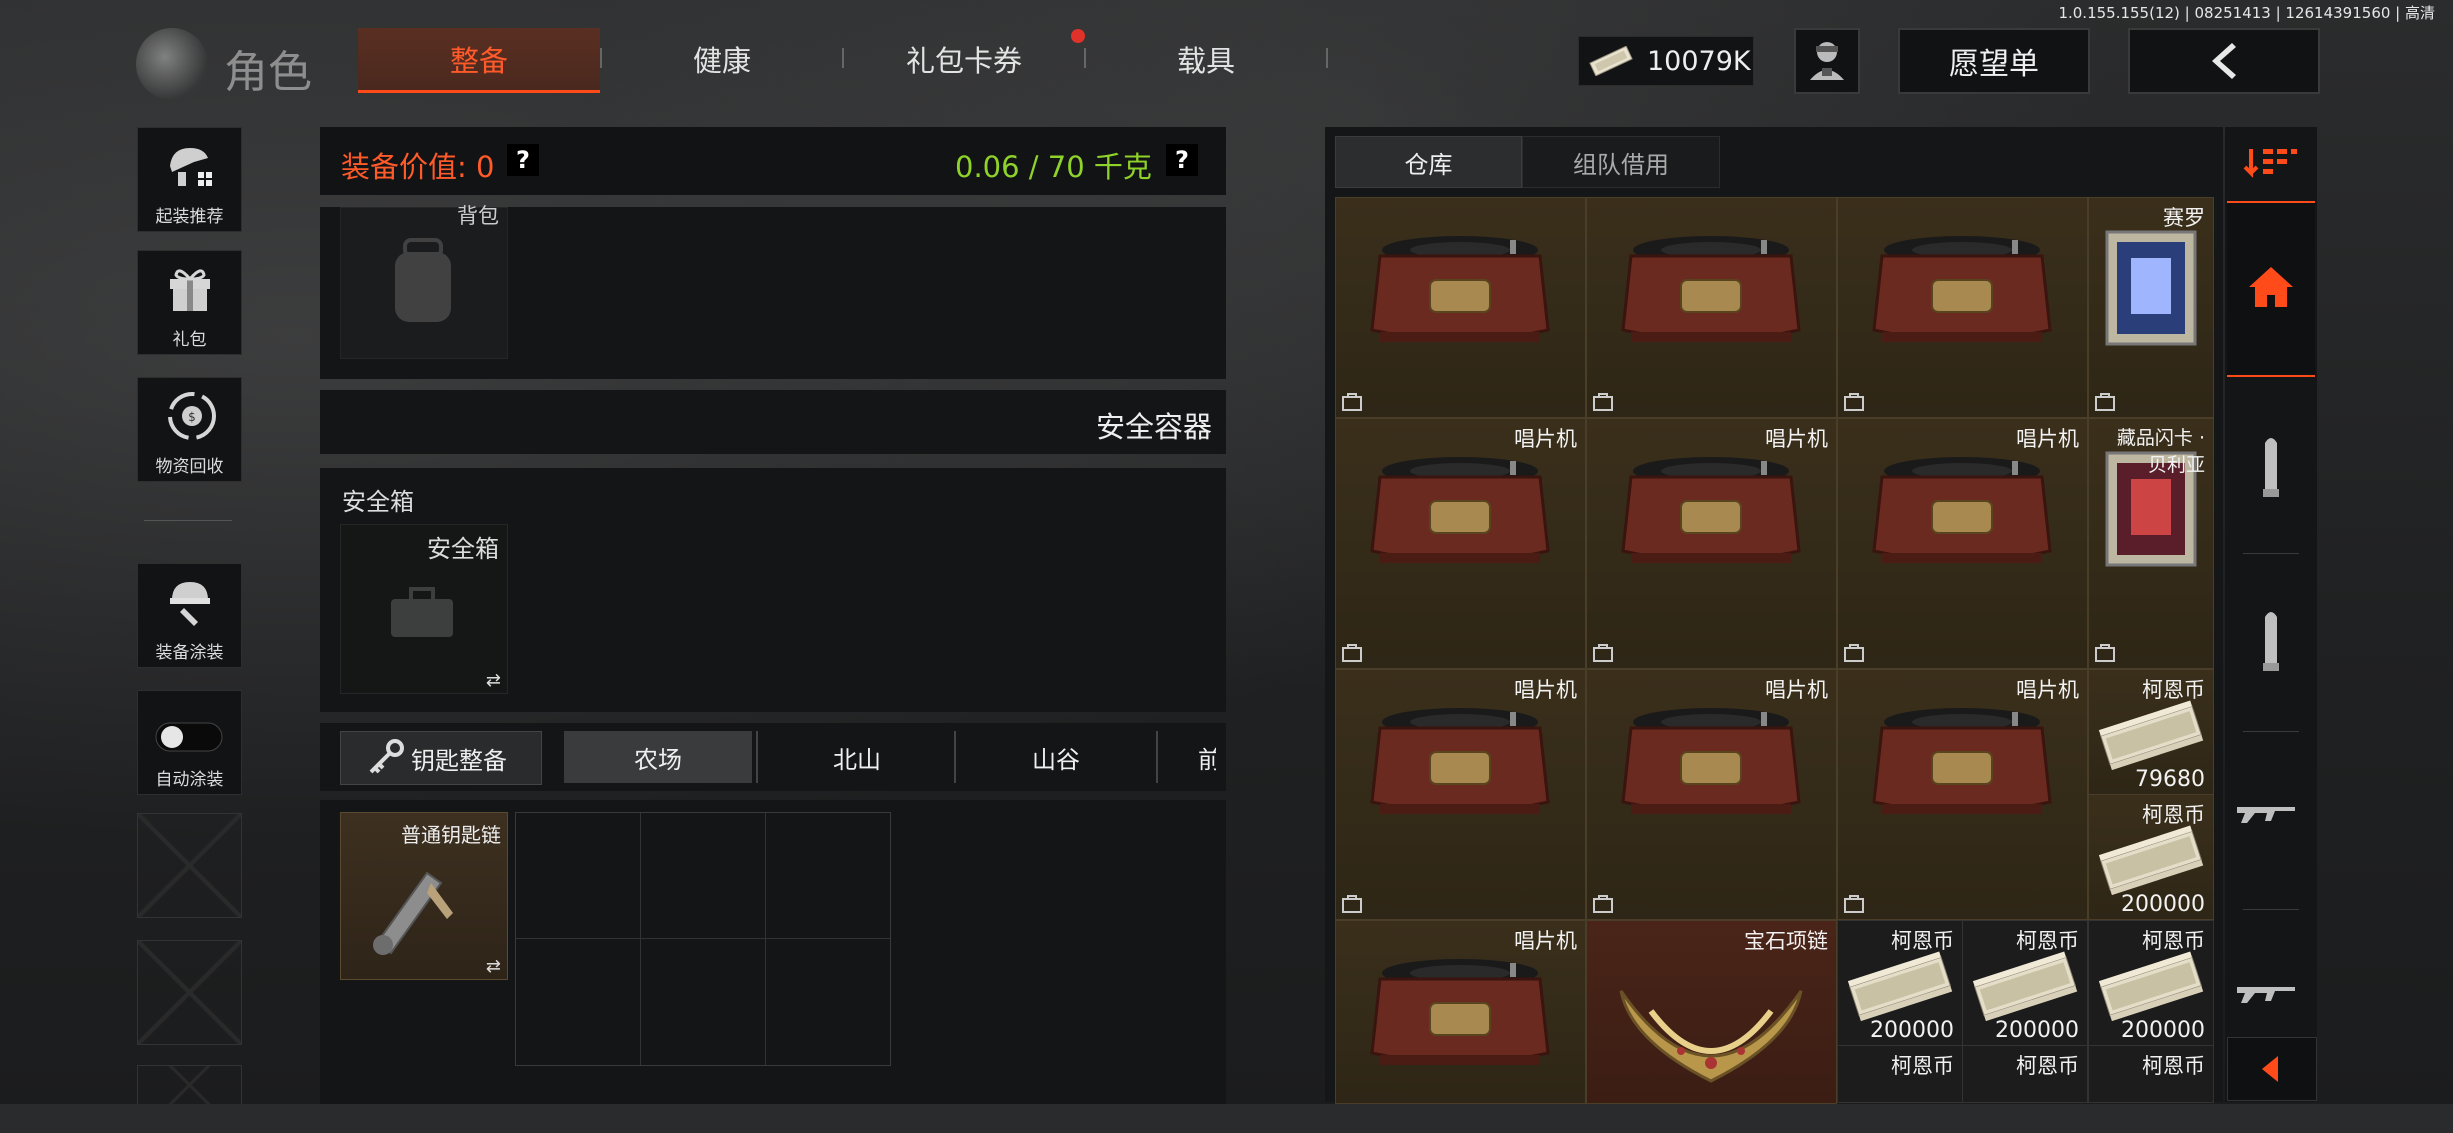 The width and height of the screenshot is (2453, 1133). I want to click on loadout-recommend-button: 起装推荐, so click(189, 179).